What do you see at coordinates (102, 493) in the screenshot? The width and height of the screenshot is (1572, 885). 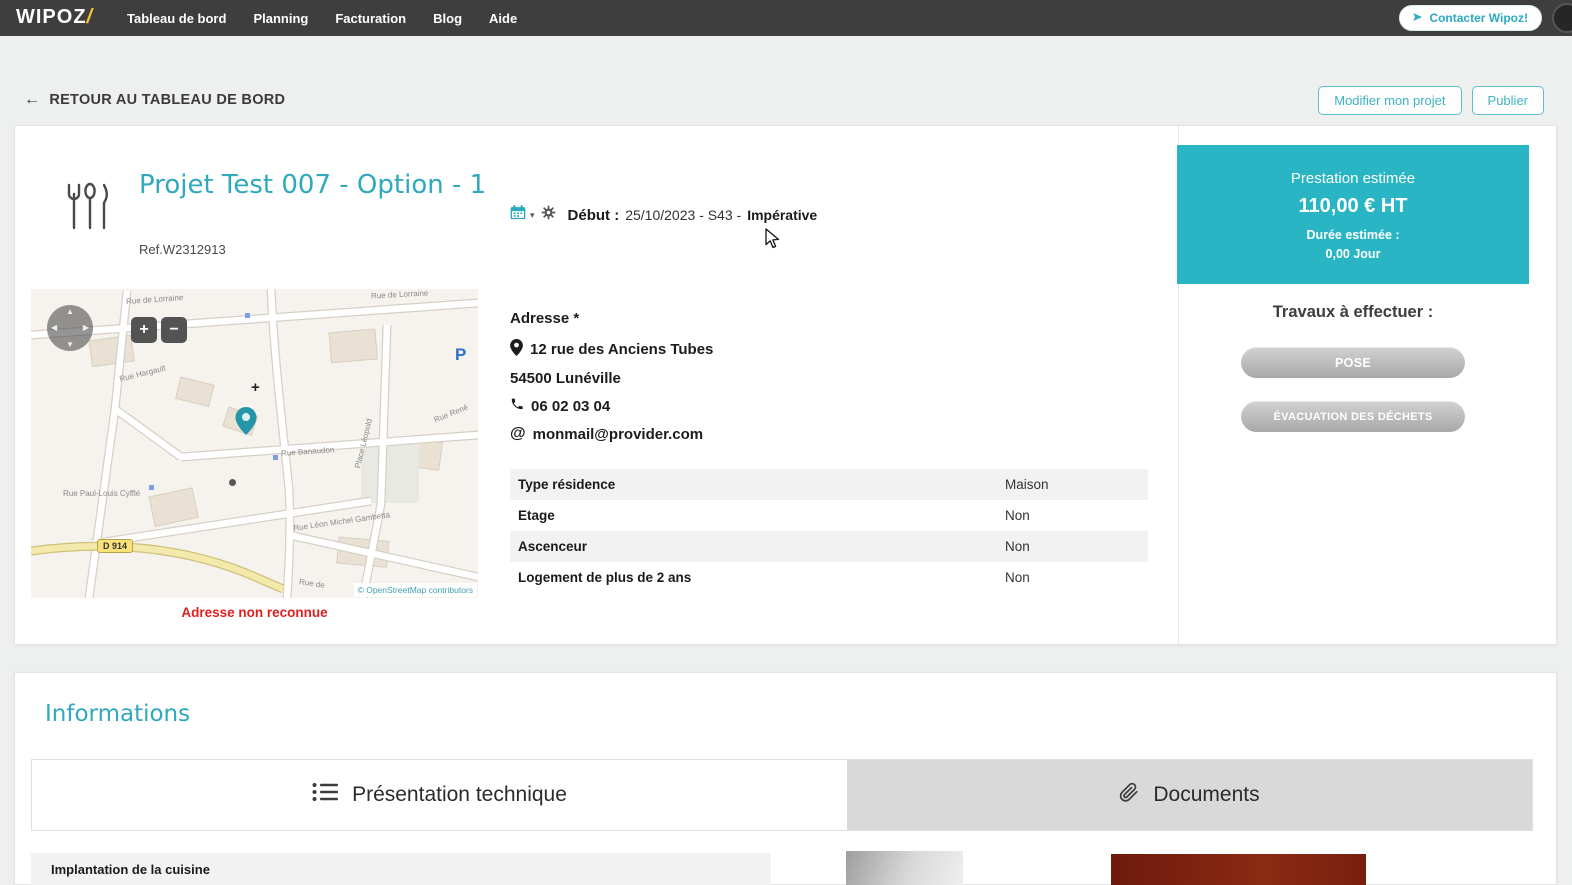 I see `map-street-label: Rue Paul-Louis Cyfflé` at bounding box center [102, 493].